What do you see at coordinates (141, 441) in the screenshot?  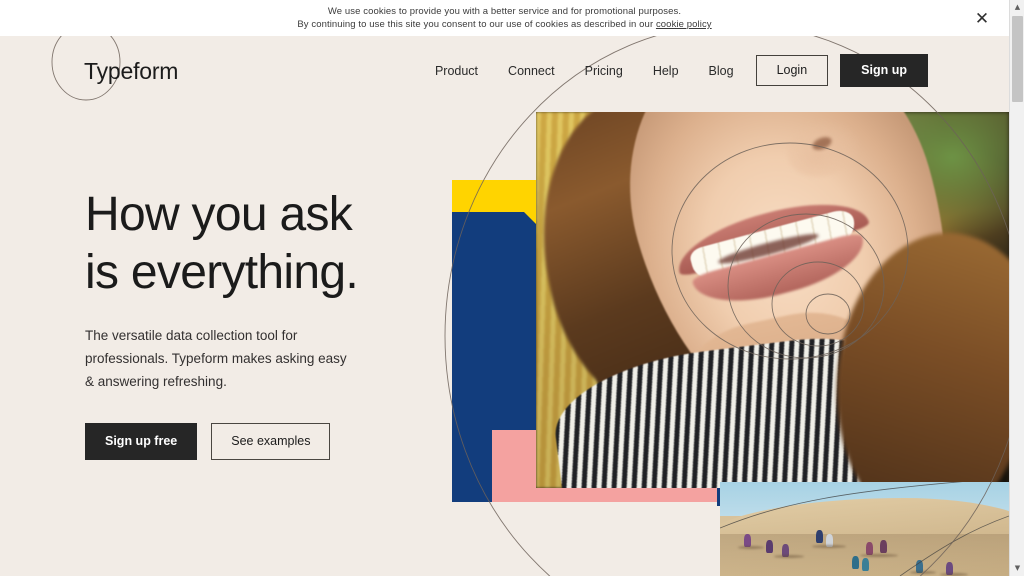 I see `signup-free-button: Sign up free` at bounding box center [141, 441].